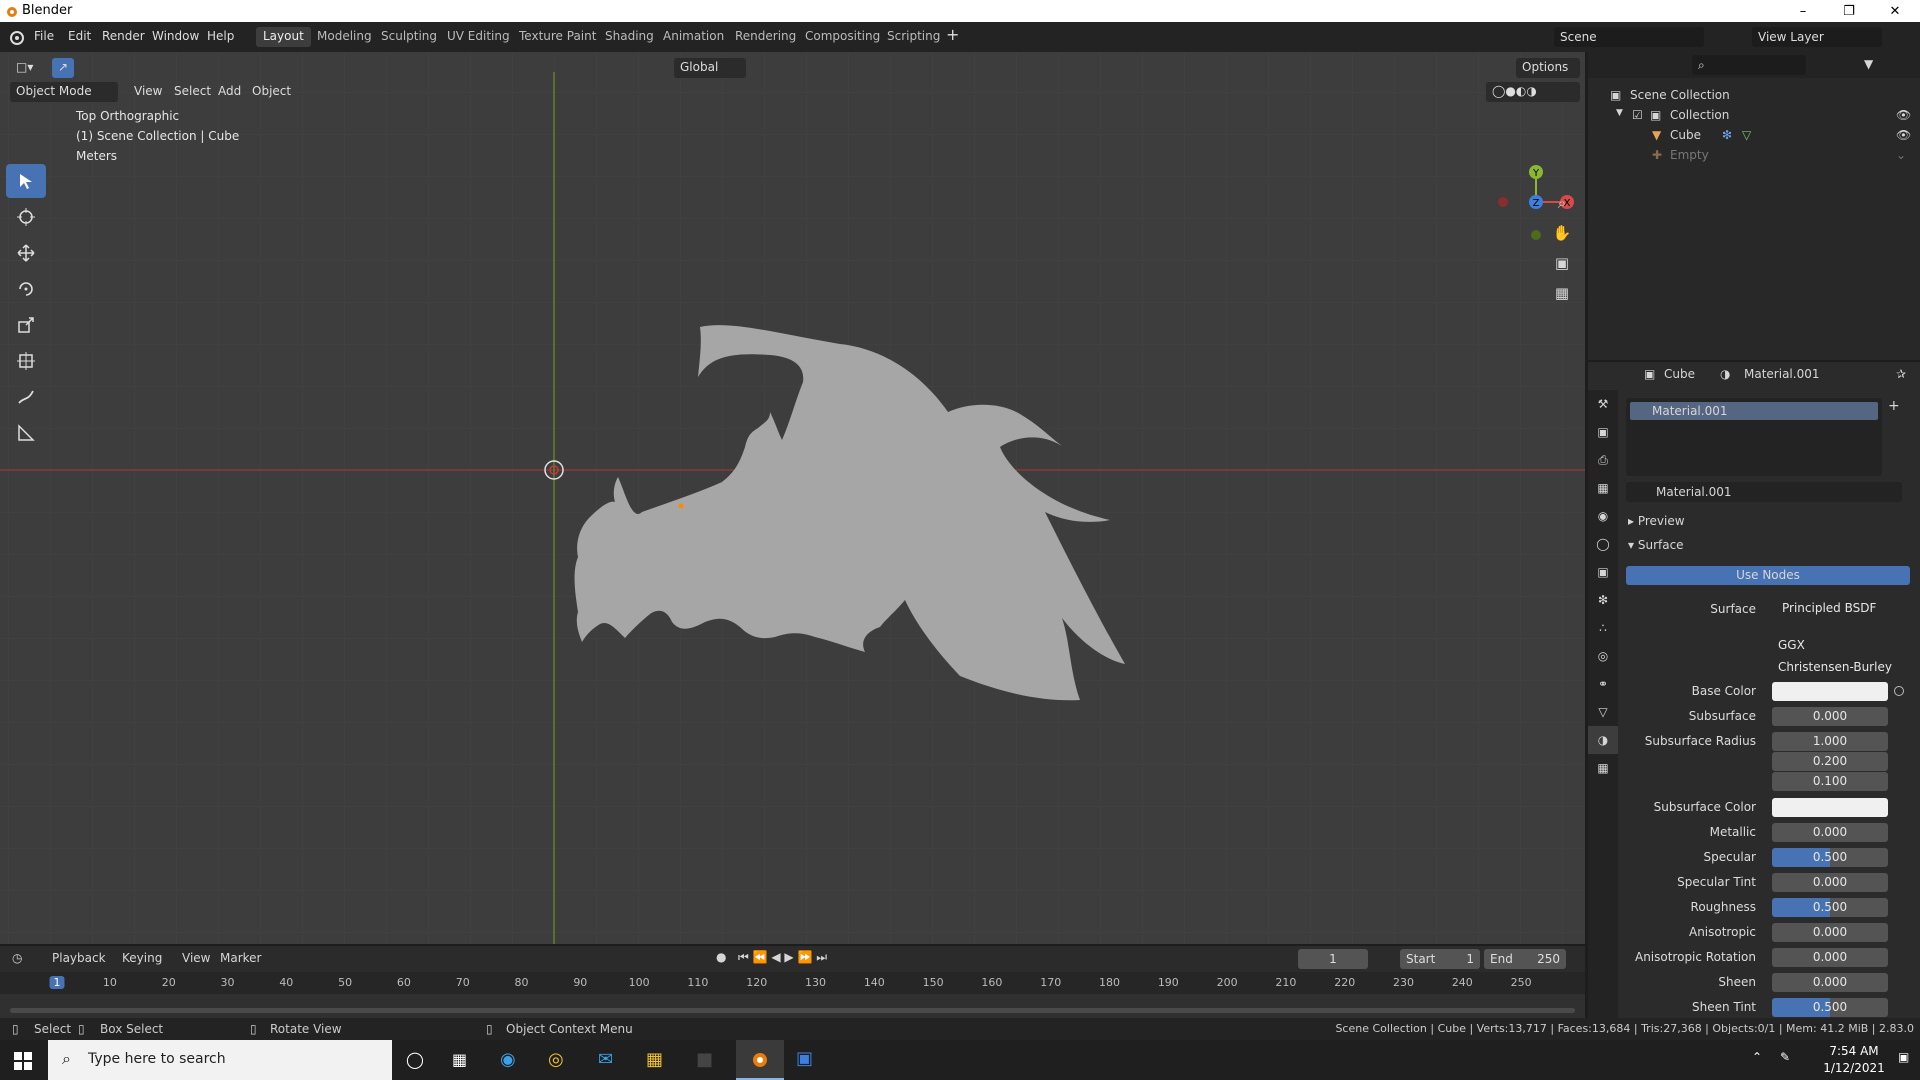 The width and height of the screenshot is (1920, 1080). I want to click on clock-time: 7:54 AM, so click(1854, 1051).